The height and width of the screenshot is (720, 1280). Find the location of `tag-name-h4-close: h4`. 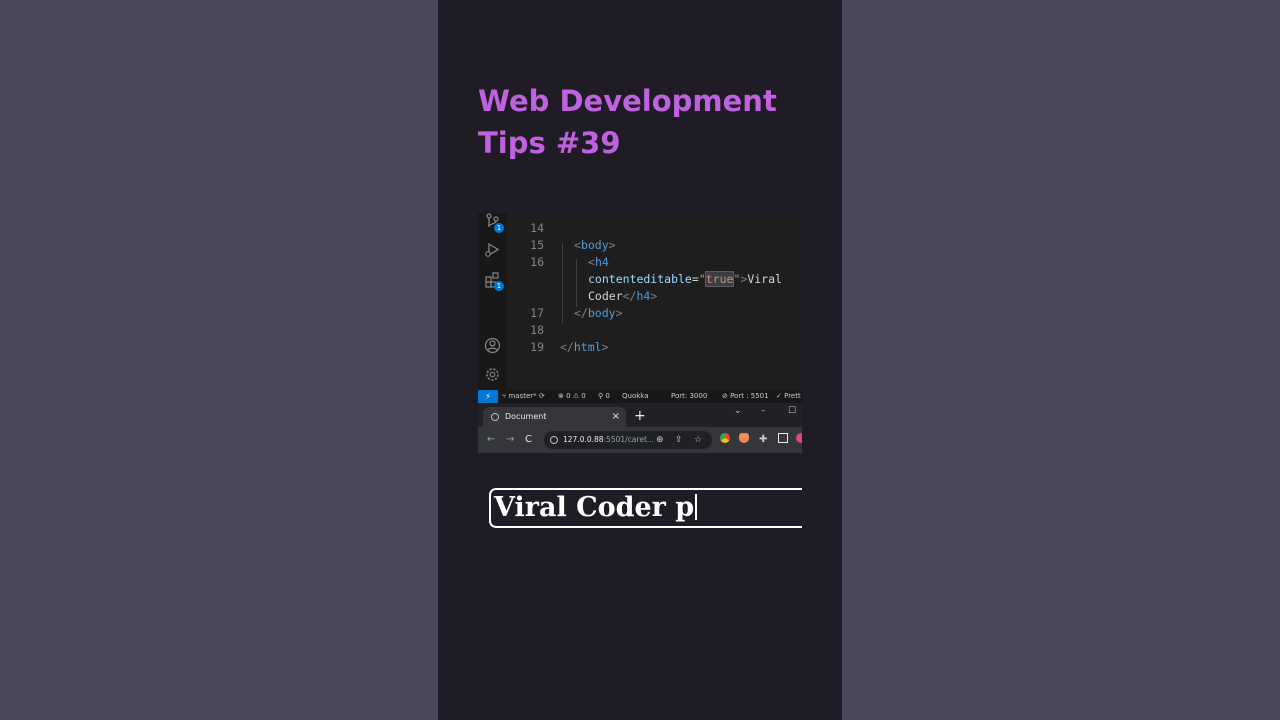

tag-name-h4-close: h4 is located at coordinates (643, 296).